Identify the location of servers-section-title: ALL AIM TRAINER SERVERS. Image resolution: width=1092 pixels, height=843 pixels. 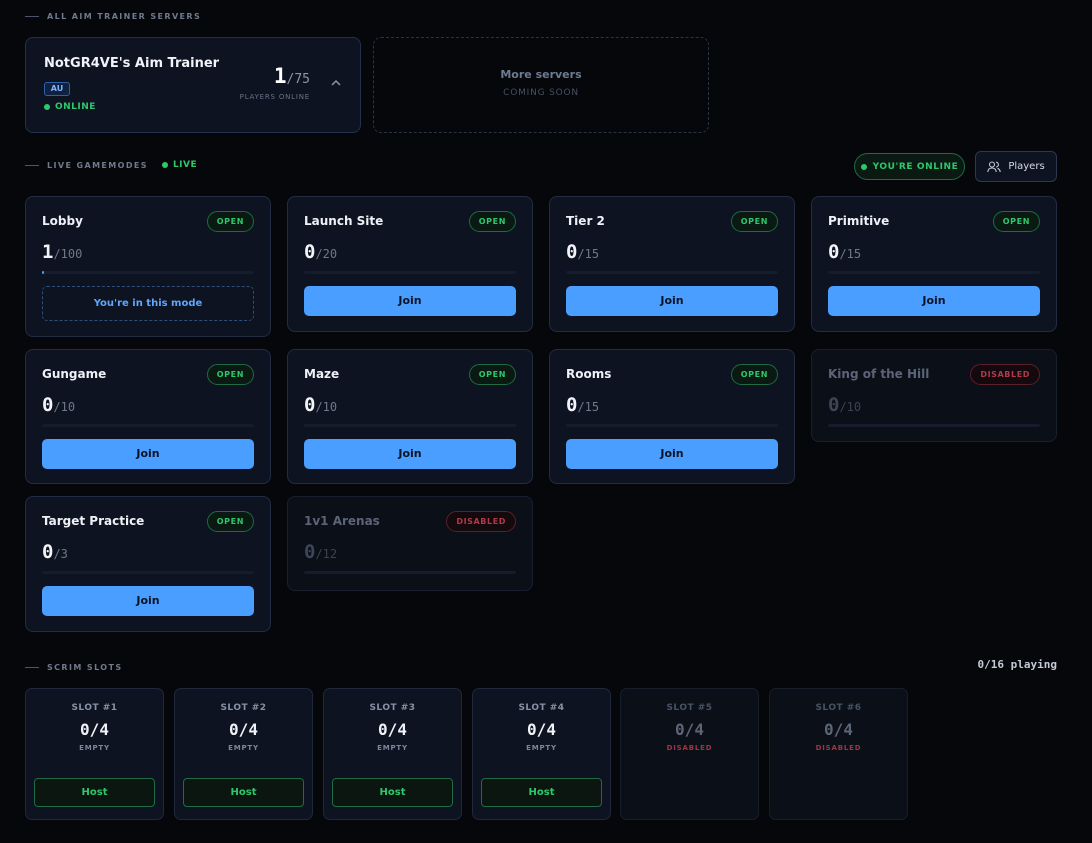
(124, 16).